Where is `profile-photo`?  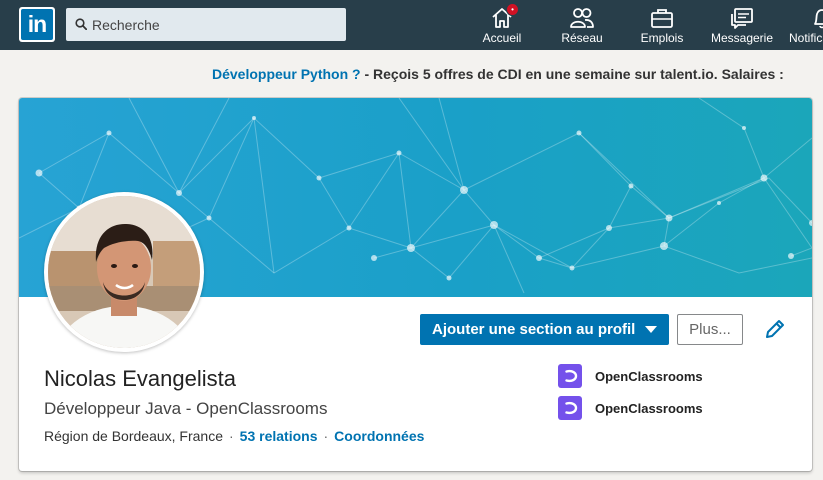 profile-photo is located at coordinates (124, 272).